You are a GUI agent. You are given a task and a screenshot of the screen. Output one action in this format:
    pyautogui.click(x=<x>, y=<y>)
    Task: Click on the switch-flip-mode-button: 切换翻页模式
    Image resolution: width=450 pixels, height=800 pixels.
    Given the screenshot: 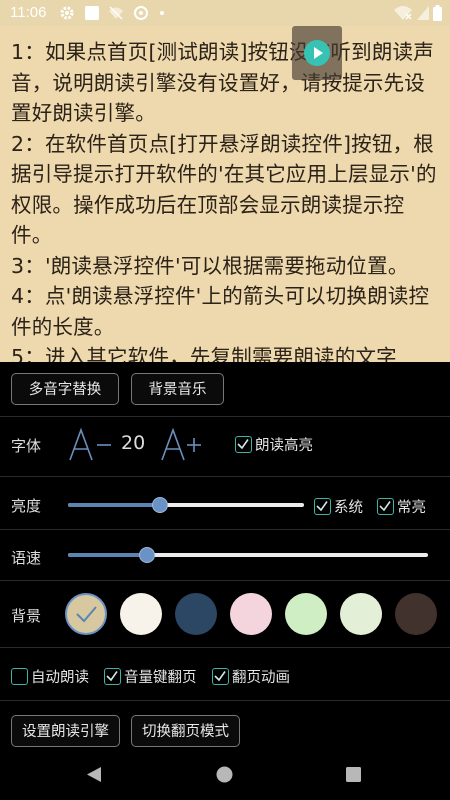 What is the action you would take?
    pyautogui.click(x=185, y=731)
    